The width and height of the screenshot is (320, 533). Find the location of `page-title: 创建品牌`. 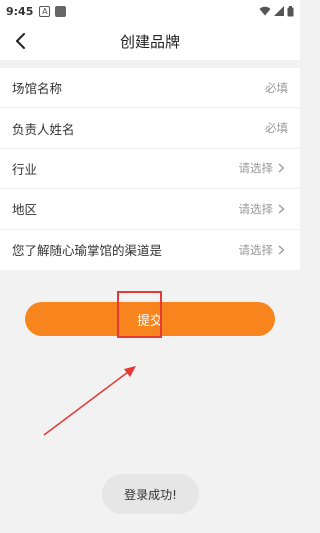

page-title: 创建品牌 is located at coordinates (149, 41).